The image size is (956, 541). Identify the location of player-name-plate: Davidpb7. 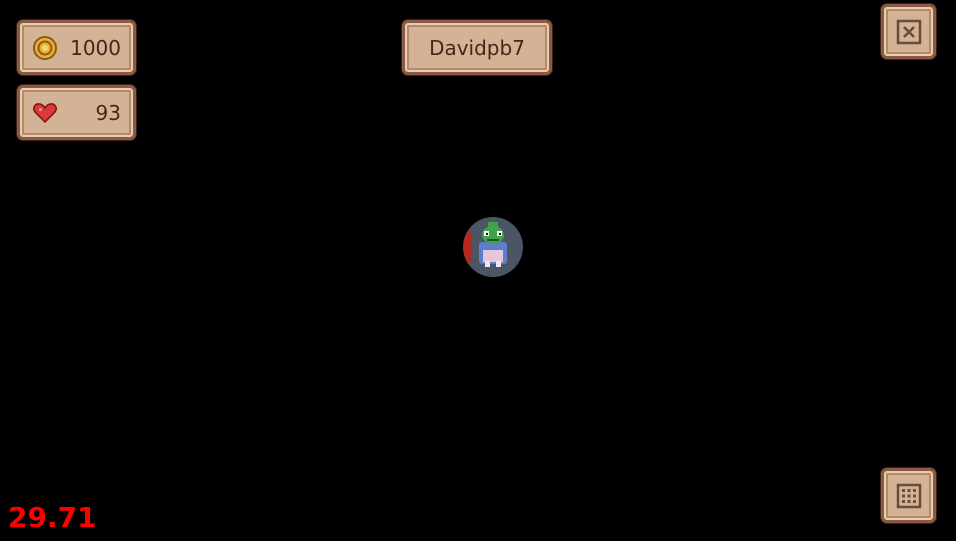
(477, 47).